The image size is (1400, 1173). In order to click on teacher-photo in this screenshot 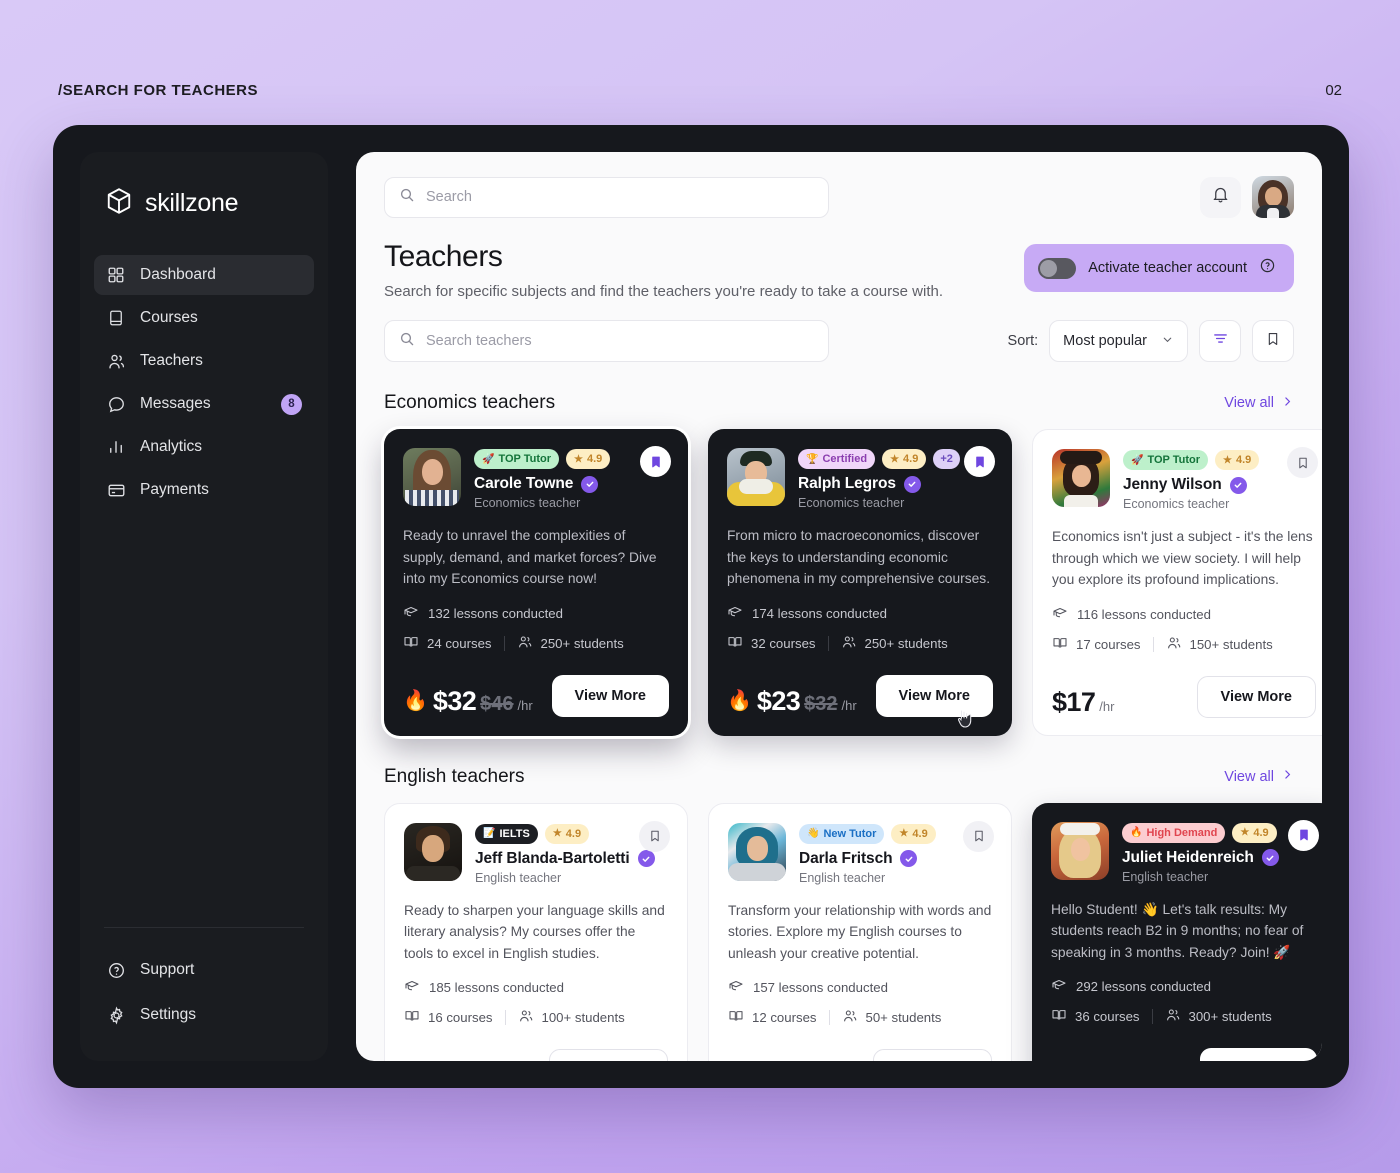, I will do `click(432, 477)`.